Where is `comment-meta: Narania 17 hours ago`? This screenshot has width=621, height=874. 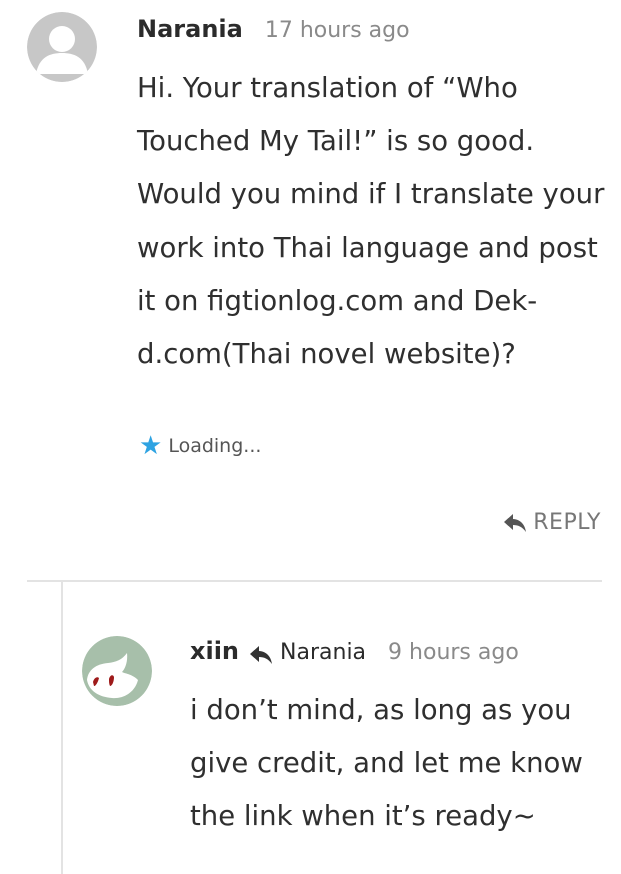
comment-meta: Narania 17 hours ago is located at coordinates (273, 33).